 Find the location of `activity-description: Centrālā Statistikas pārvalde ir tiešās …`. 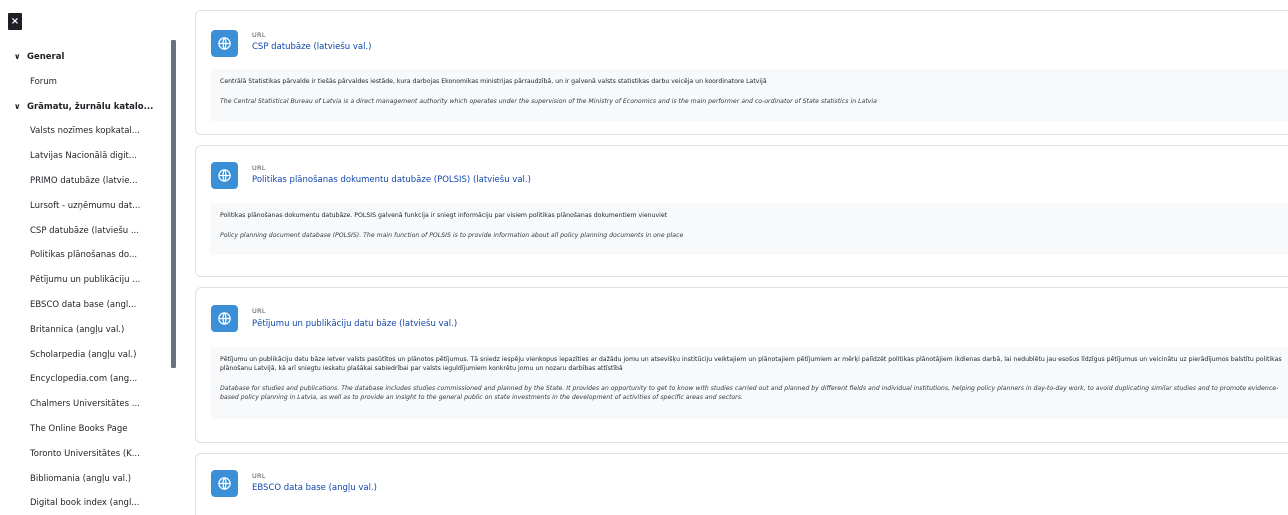

activity-description: Centrālā Statistikas pārvalde ir tiešās … is located at coordinates (749, 95).